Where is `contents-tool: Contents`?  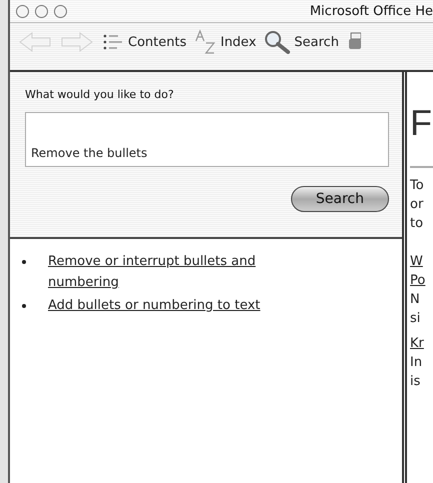
contents-tool: Contents is located at coordinates (144, 42).